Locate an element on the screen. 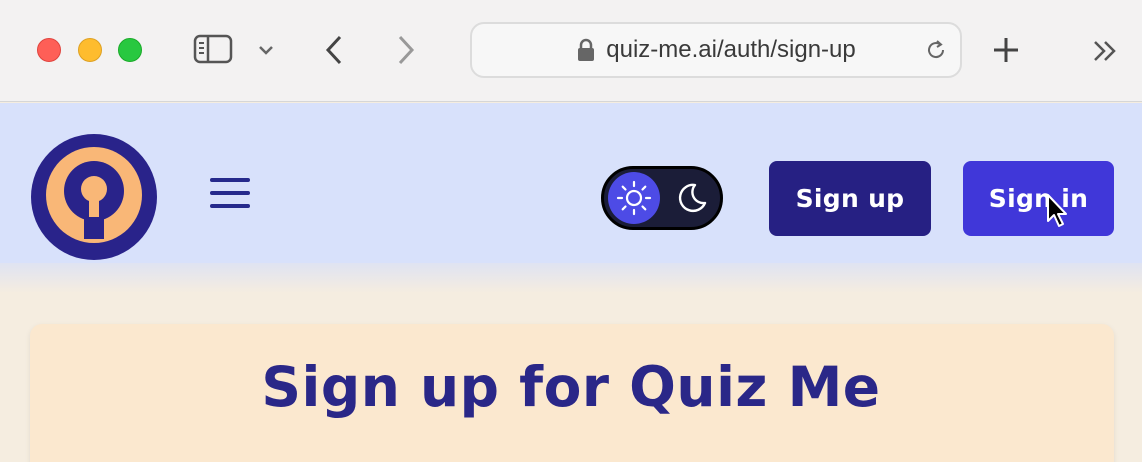 The width and height of the screenshot is (1142, 462). new-tab-button is located at coordinates (1006, 50).